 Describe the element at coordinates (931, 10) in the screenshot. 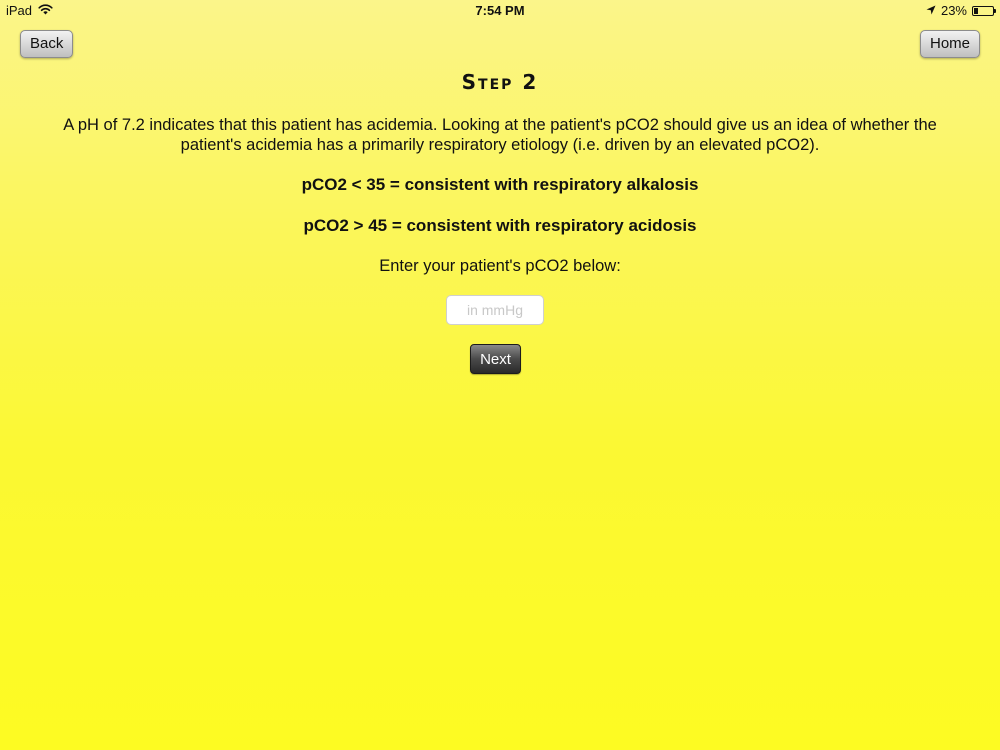

I see `location-arrow-icon` at that location.